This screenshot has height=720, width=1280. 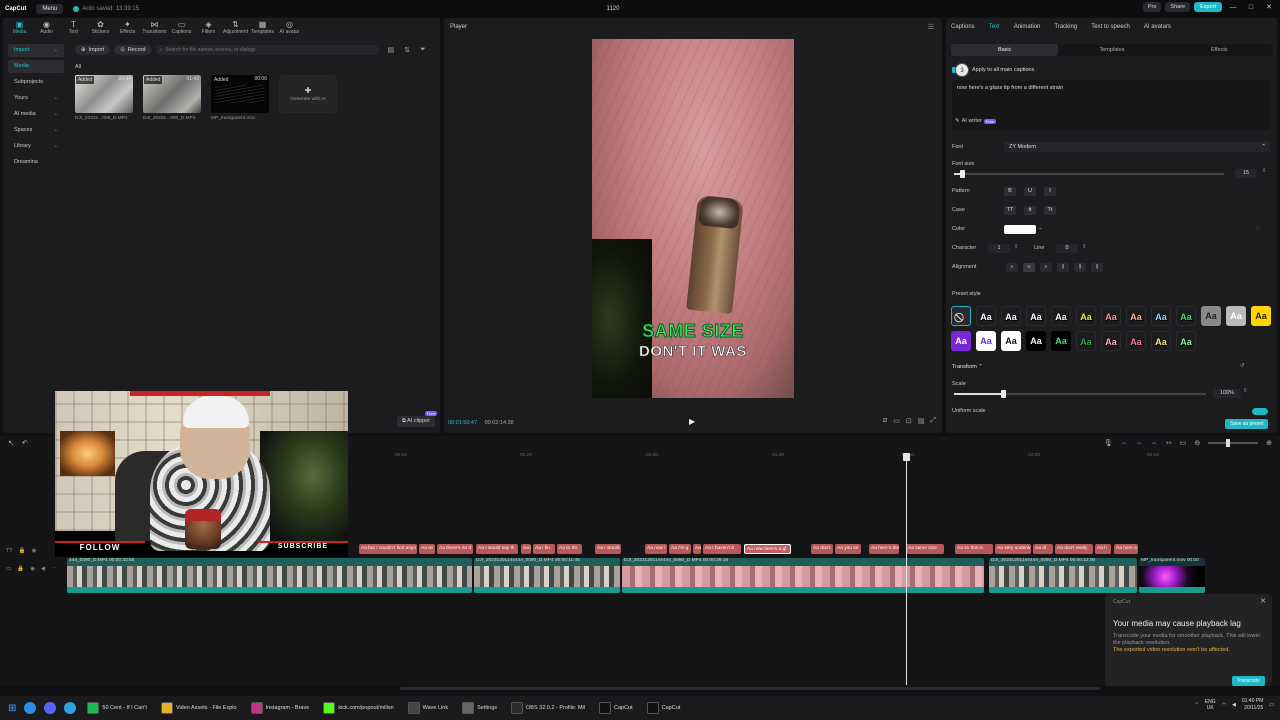 What do you see at coordinates (308, 94) in the screenshot?
I see `generate-with-ai-card: ✚ Generate with AI` at bounding box center [308, 94].